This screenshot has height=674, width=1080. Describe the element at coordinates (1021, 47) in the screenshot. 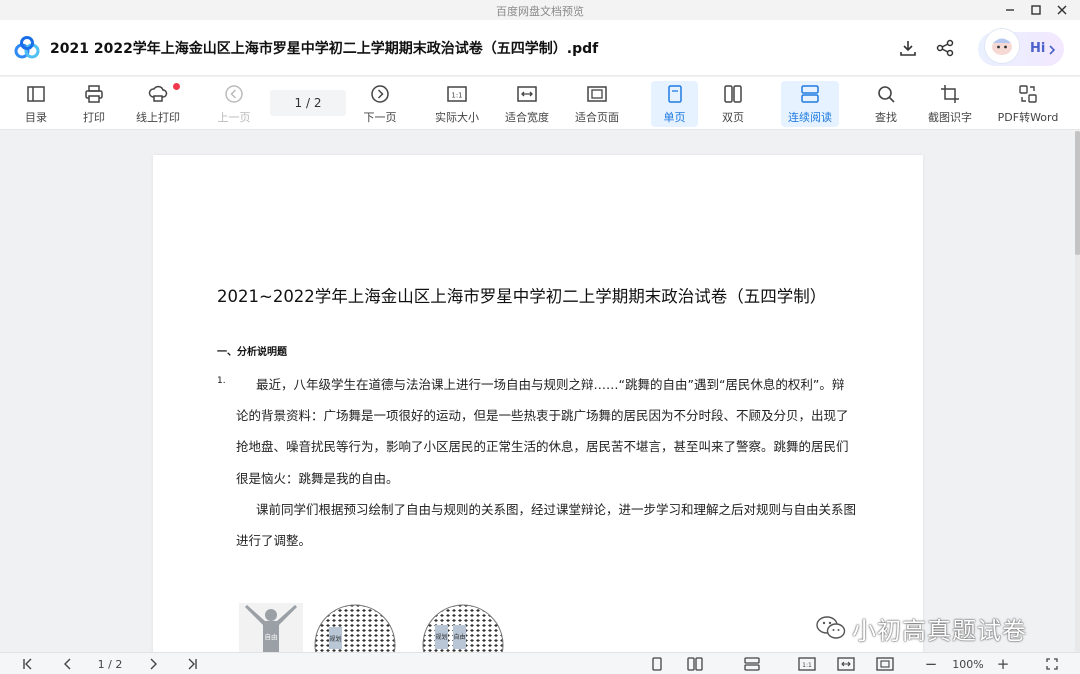

I see `ai-assistant-button: Hi` at that location.